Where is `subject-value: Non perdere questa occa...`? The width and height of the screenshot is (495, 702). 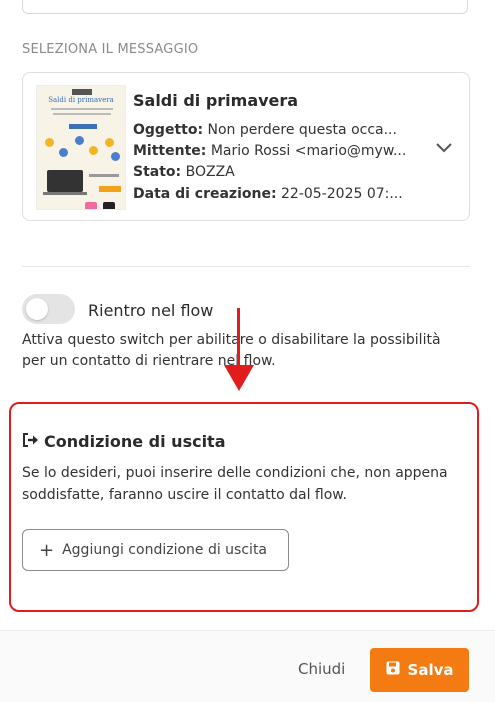
subject-value: Non perdere questa occa... is located at coordinates (302, 130).